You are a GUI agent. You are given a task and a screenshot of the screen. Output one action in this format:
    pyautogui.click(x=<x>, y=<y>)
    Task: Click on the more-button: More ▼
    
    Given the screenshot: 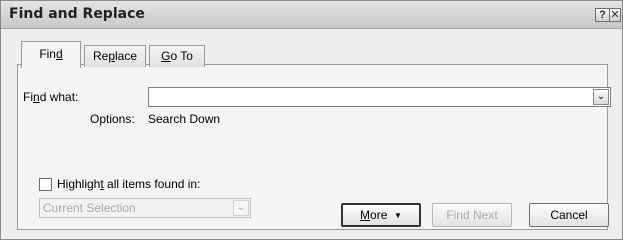 What is the action you would take?
    pyautogui.click(x=381, y=215)
    